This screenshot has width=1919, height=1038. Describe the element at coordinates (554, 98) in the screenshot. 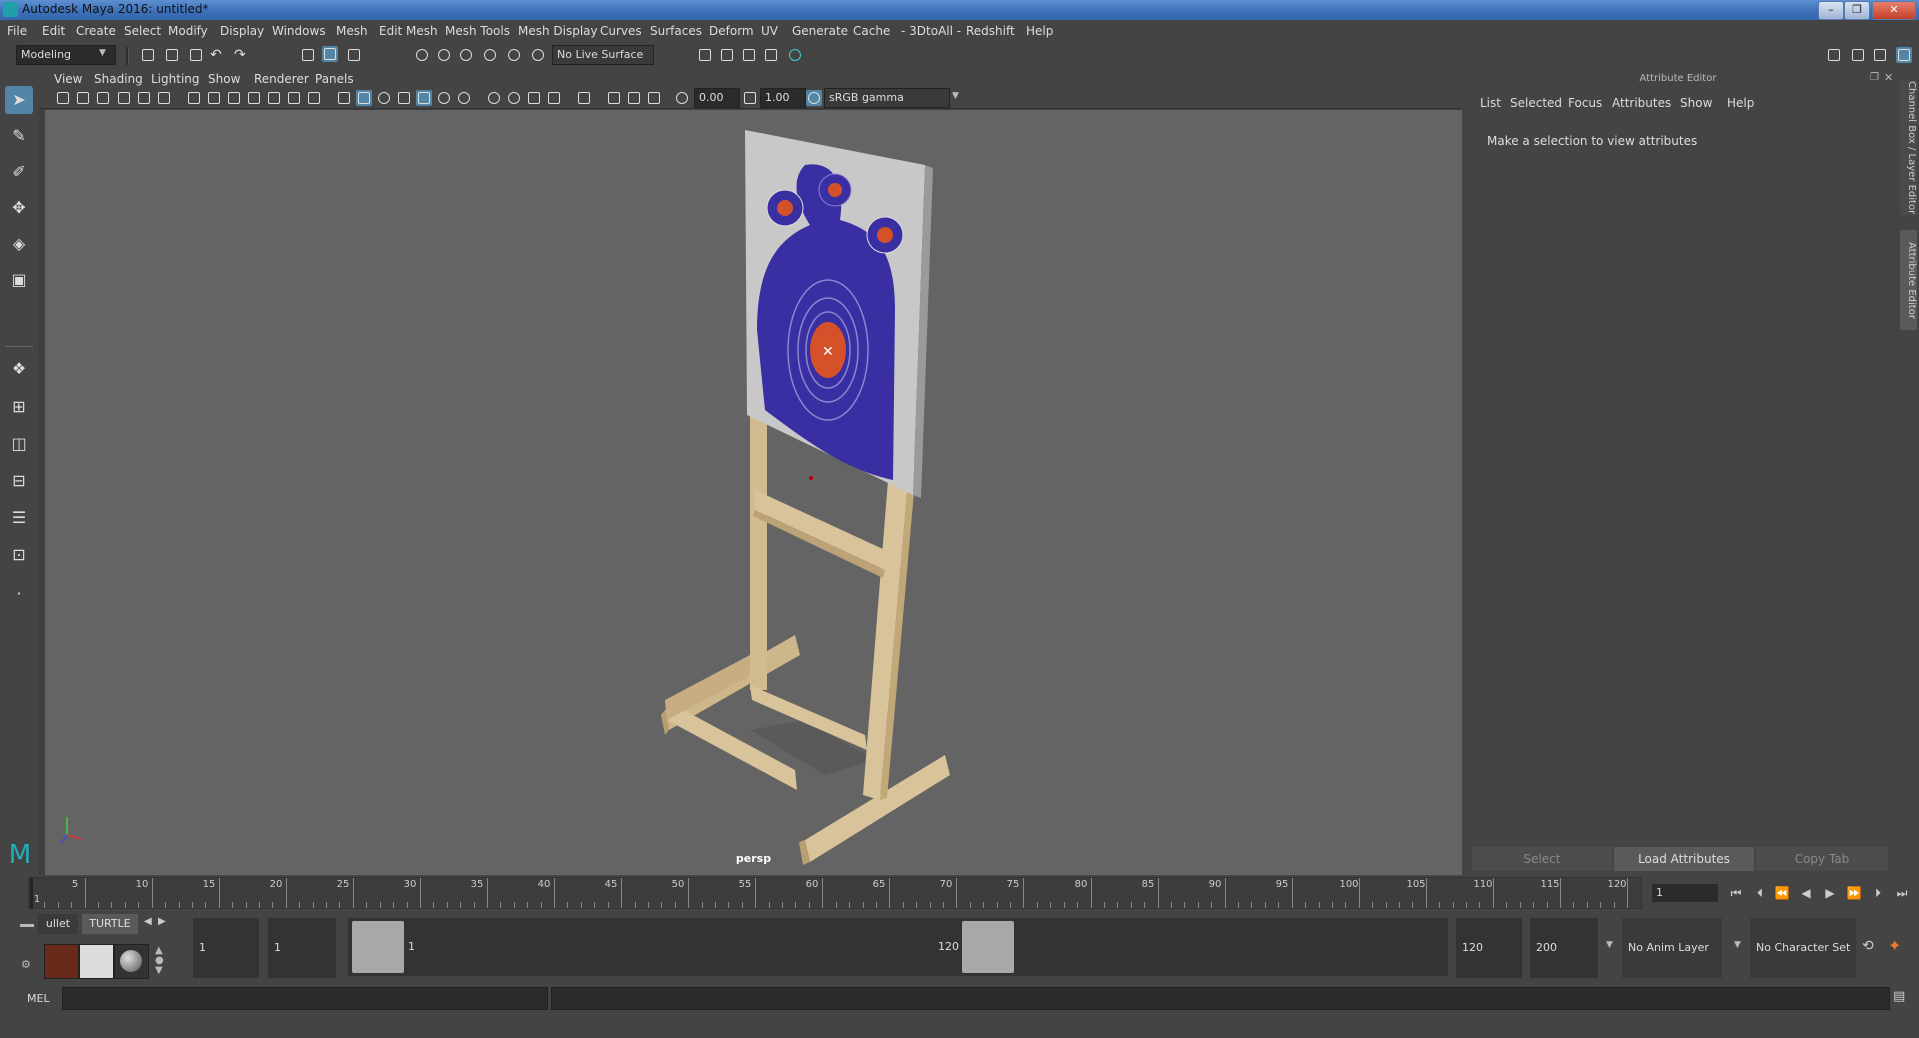

I see `depth-of-field-icon` at that location.